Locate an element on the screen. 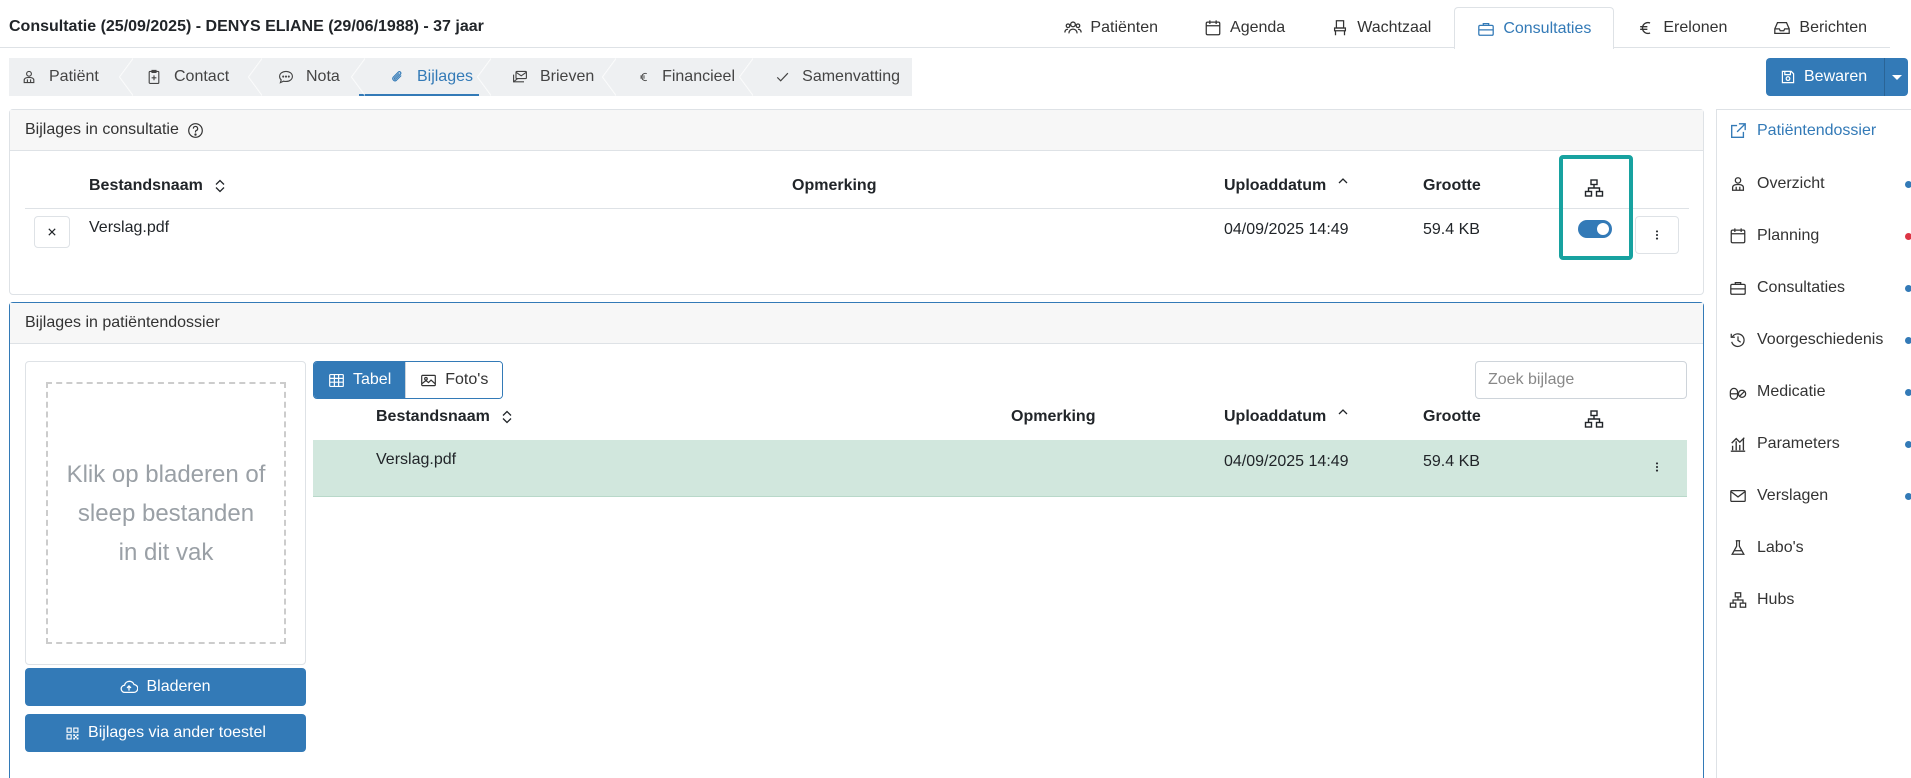 The height and width of the screenshot is (778, 1911). table-icon is located at coordinates (336, 380).